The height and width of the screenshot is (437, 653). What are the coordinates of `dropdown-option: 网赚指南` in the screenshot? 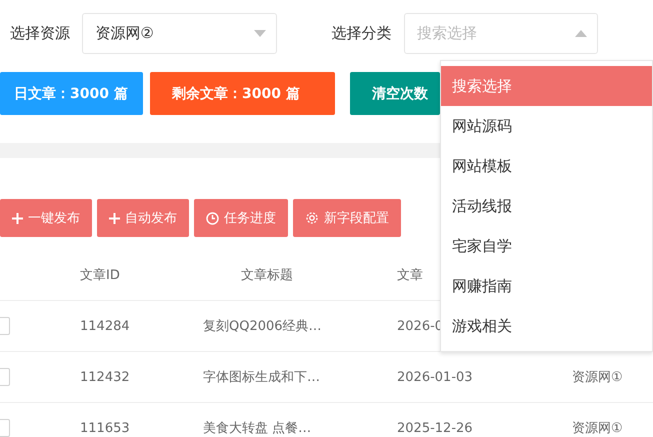 It's located at (546, 286).